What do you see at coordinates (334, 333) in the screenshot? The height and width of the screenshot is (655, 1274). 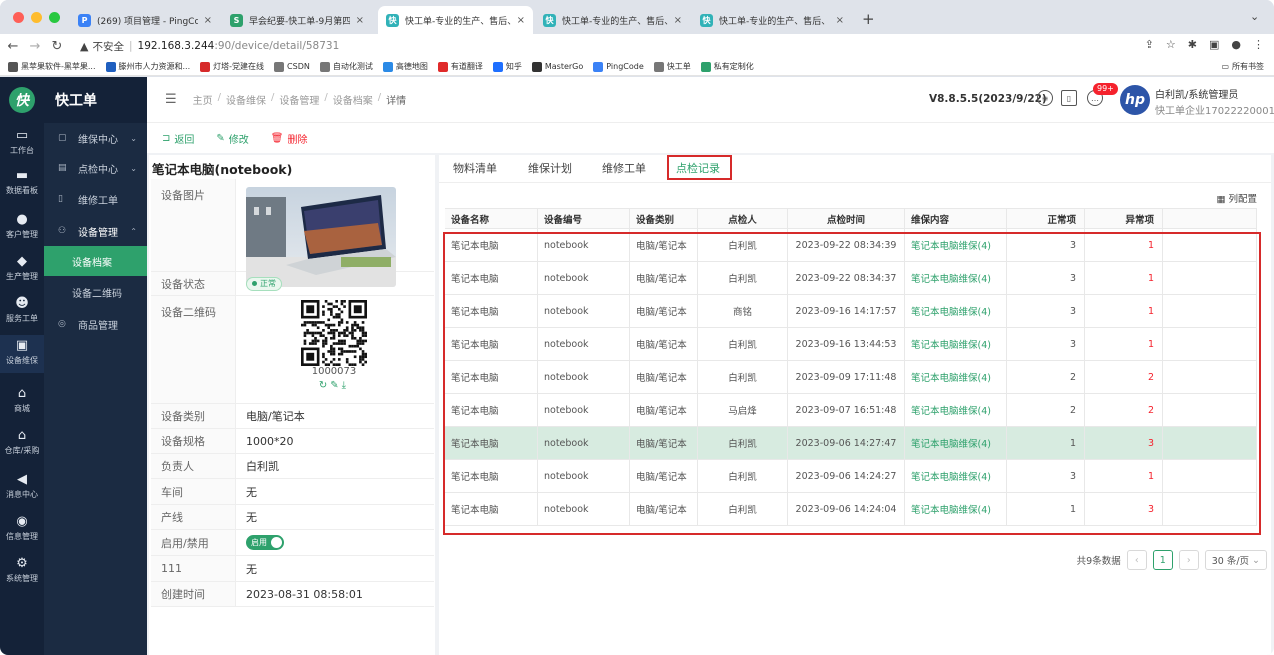 I see `qr-code-image` at bounding box center [334, 333].